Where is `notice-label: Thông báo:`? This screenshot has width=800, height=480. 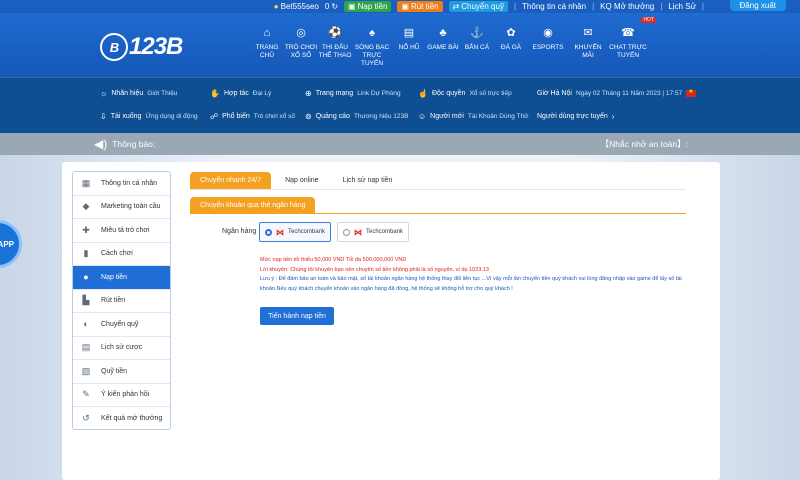
notice-label: Thông báo: is located at coordinates (134, 144).